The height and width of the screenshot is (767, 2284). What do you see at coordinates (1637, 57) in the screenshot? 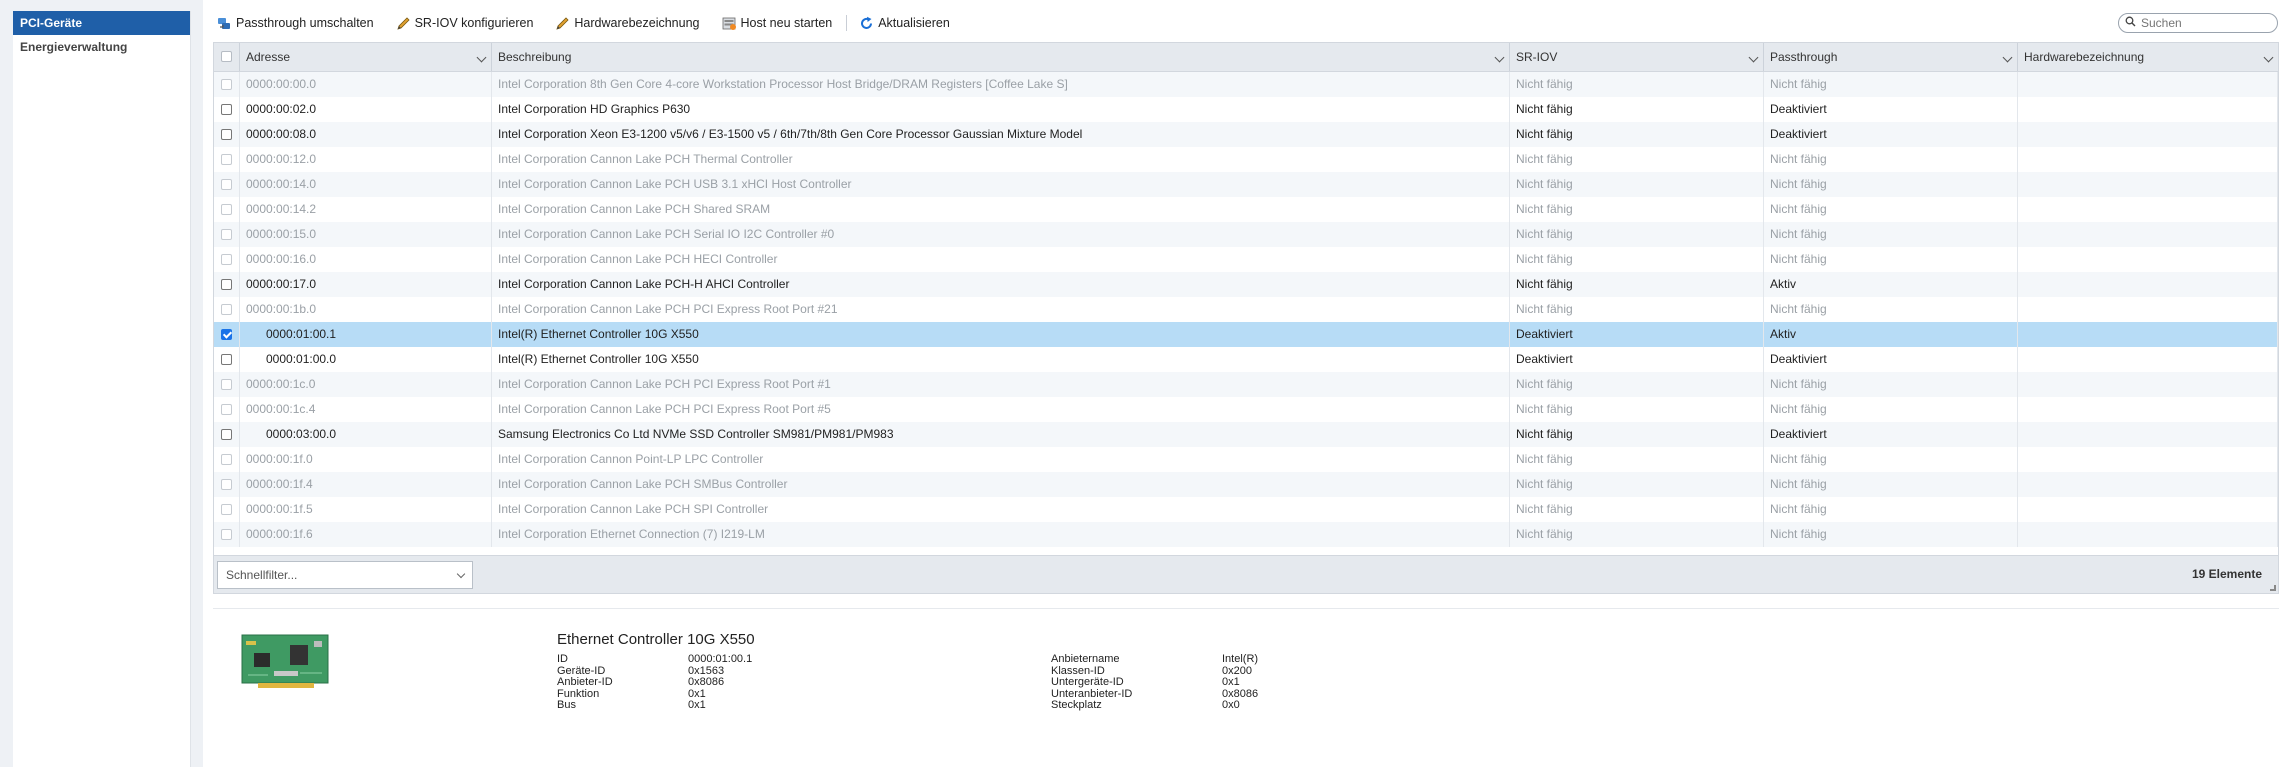
I see `column-header-sriov: SR-IOV` at bounding box center [1637, 57].